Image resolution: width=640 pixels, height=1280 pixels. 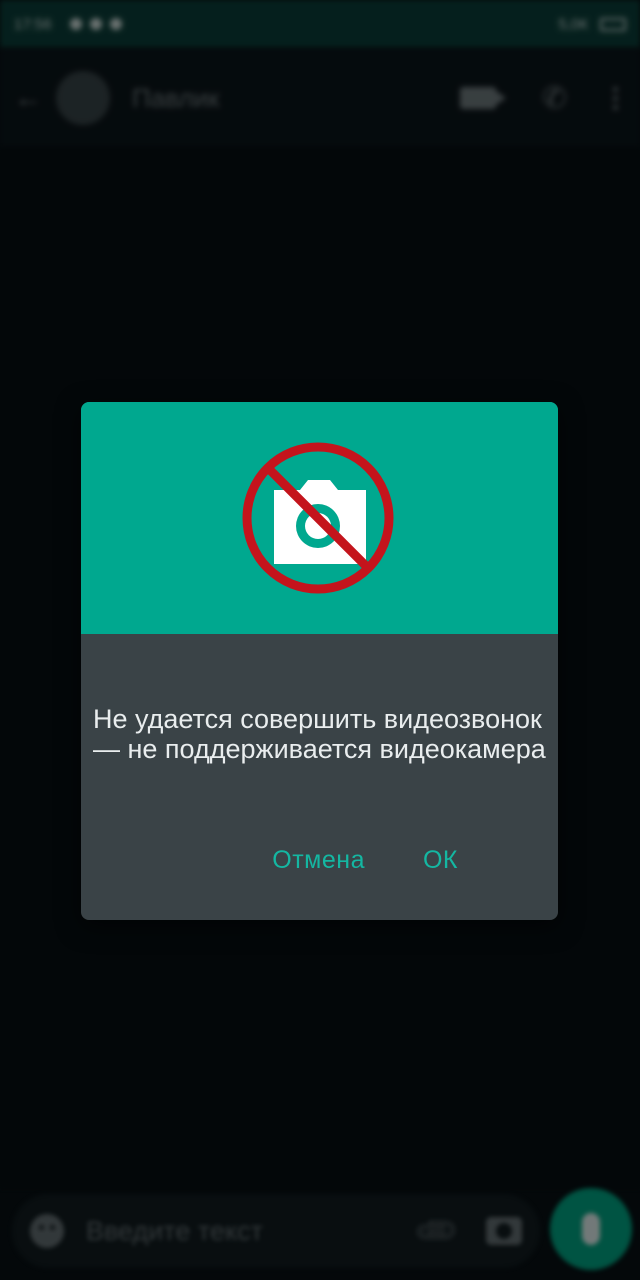 I want to click on dialog-header, so click(x=319, y=518).